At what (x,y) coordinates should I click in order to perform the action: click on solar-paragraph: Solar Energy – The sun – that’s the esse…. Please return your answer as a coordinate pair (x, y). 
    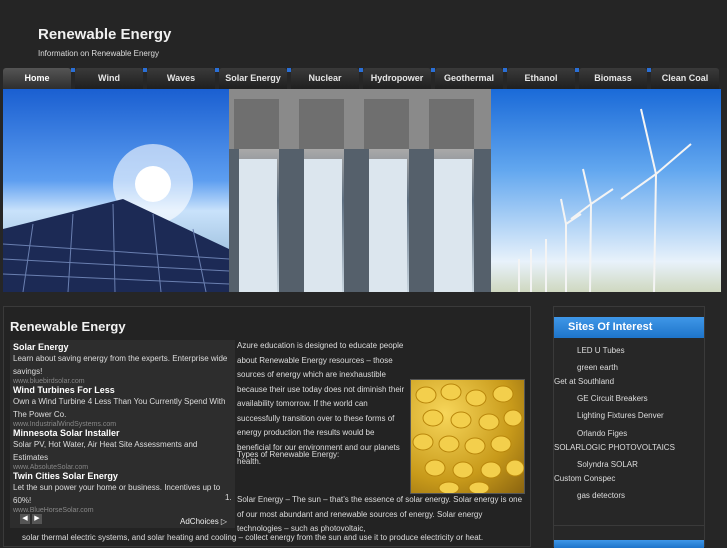
    Looking at the image, I should click on (380, 514).